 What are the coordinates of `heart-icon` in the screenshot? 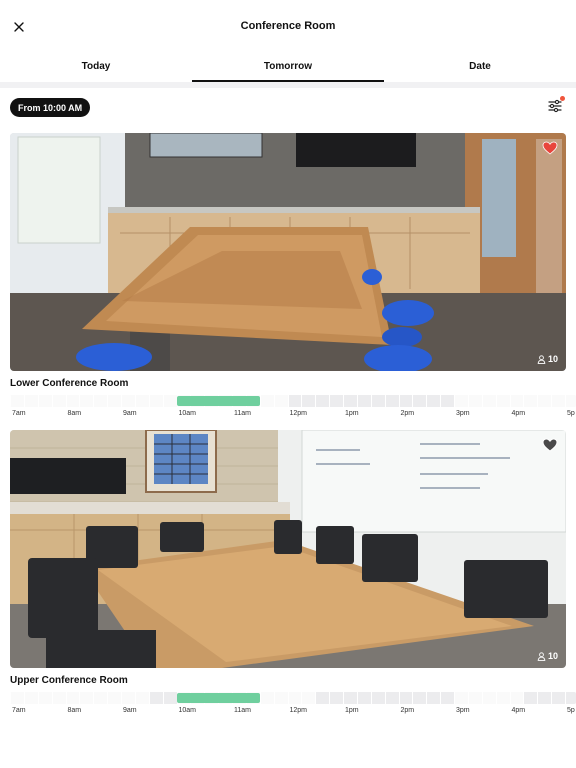 It's located at (550, 445).